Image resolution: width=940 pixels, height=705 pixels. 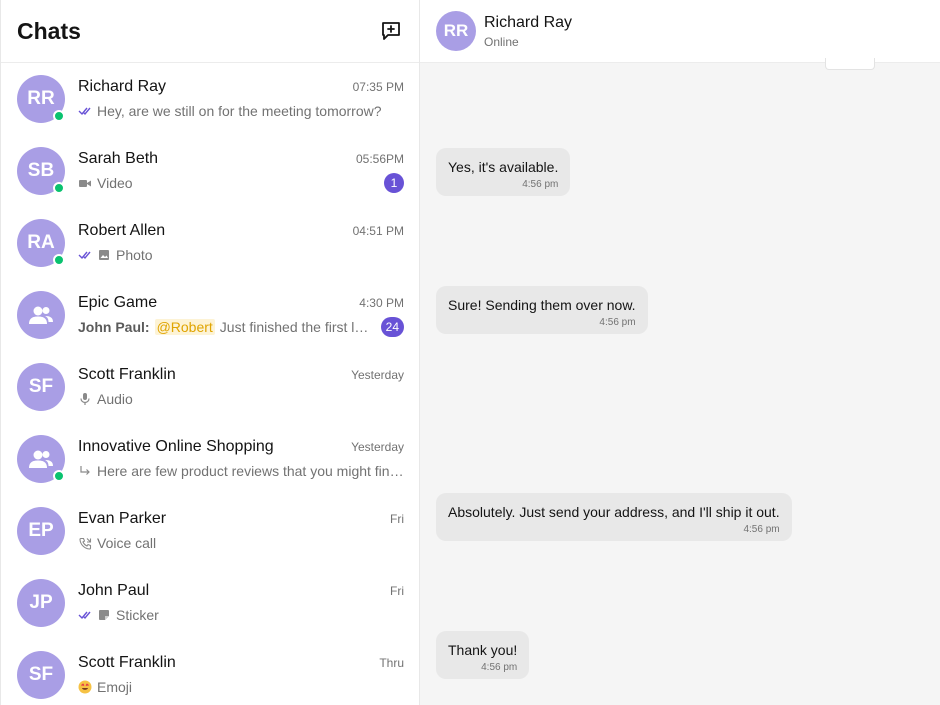 What do you see at coordinates (528, 22) in the screenshot?
I see `conversation-title: Richard Ray` at bounding box center [528, 22].